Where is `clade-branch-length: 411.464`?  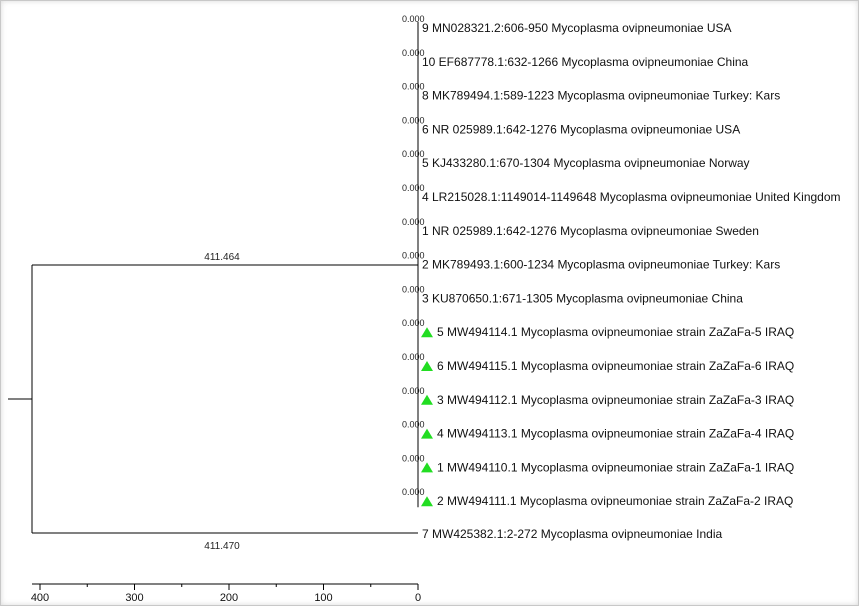
clade-branch-length: 411.464 is located at coordinates (222, 257).